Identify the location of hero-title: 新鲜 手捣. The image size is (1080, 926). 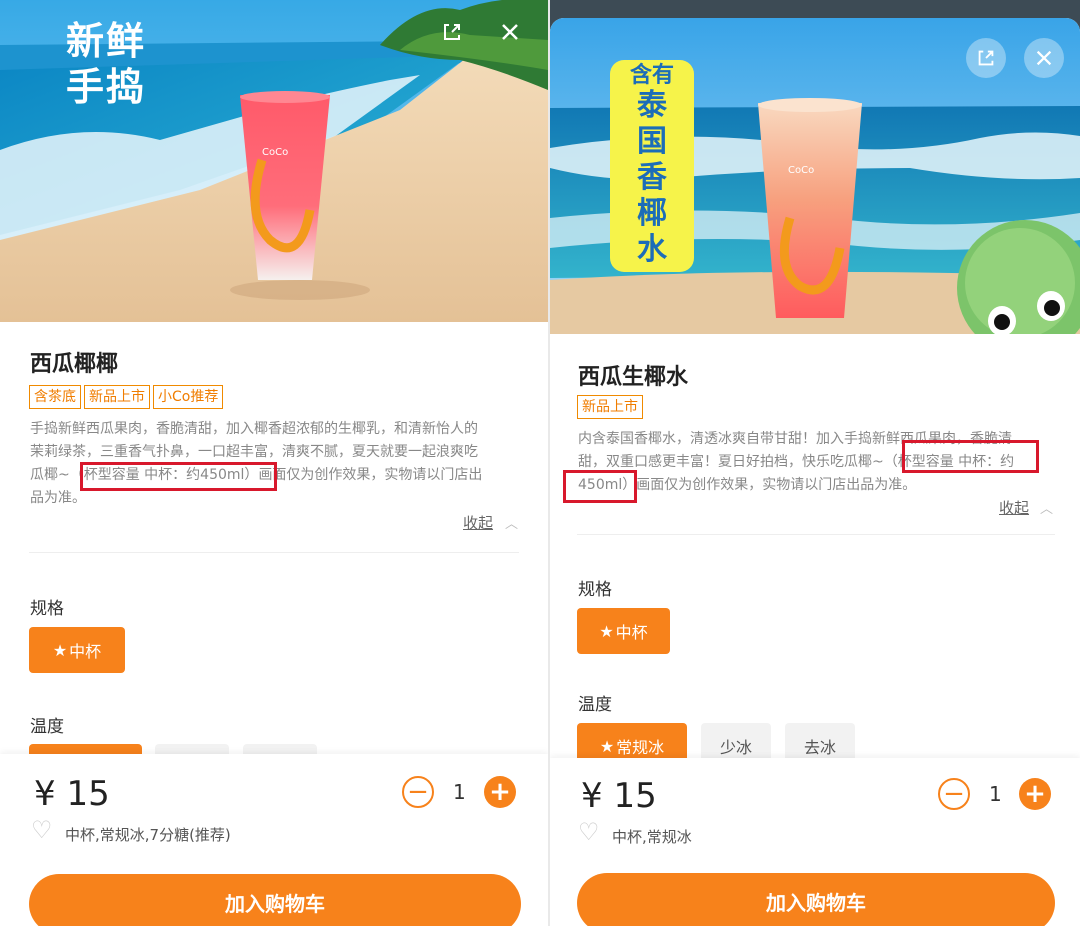
(106, 64).